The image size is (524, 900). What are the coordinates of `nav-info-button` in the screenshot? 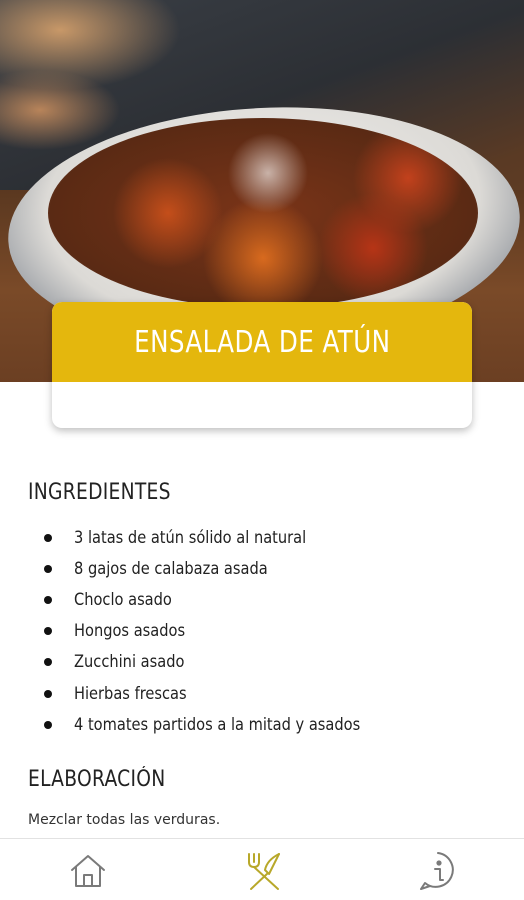 It's located at (438, 871).